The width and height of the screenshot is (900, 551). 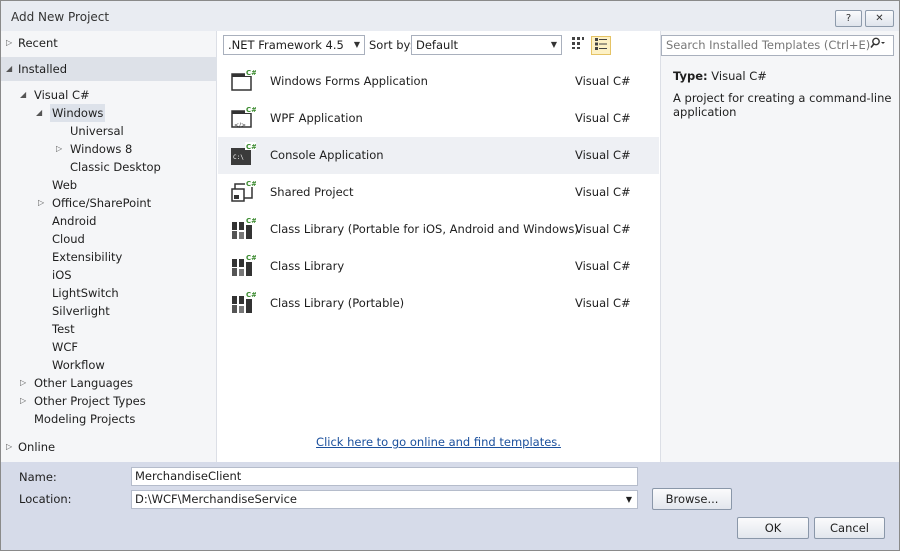 I want to click on tree-item-label: Cloud, so click(x=68, y=239).